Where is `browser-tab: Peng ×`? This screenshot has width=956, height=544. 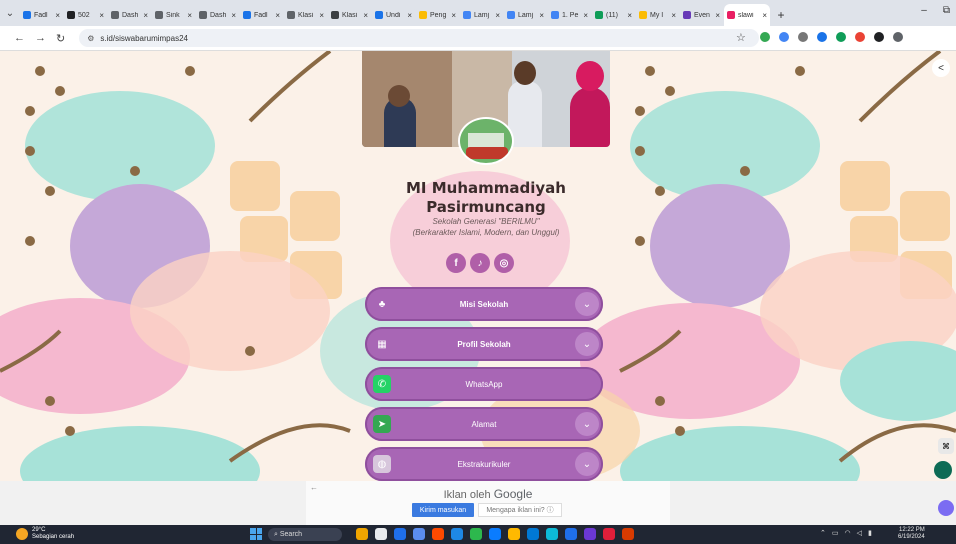
browser-tab: Peng × is located at coordinates (437, 15).